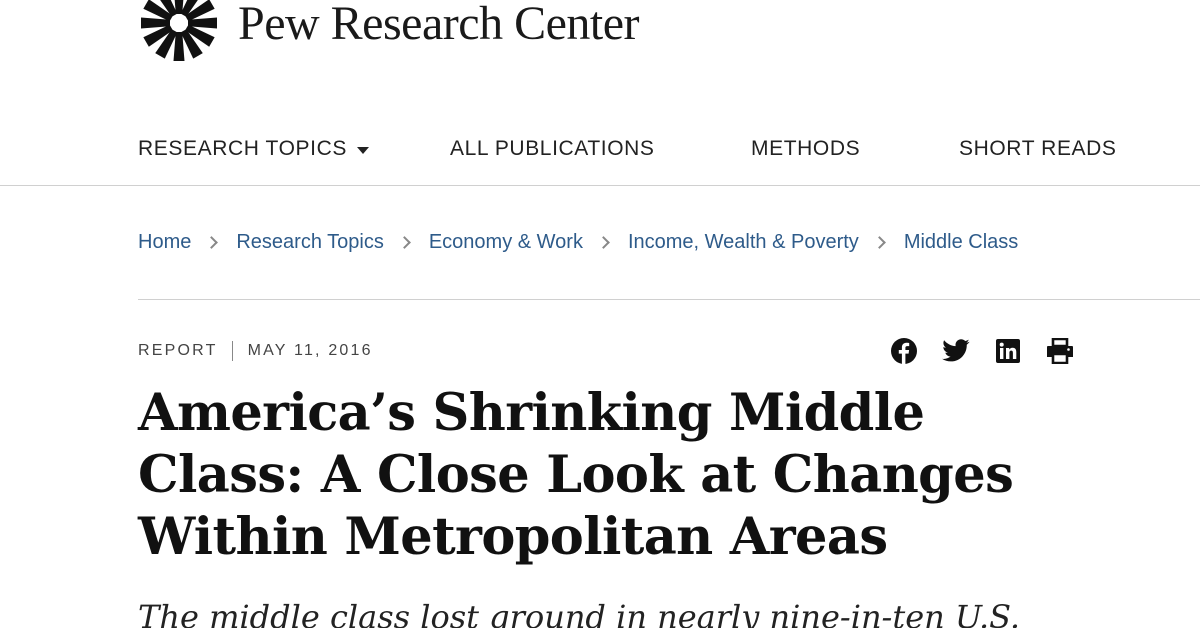 Image resolution: width=1200 pixels, height=628 pixels. Describe the element at coordinates (242, 148) in the screenshot. I see `nav-label: RESEARCH TOPICS` at that location.